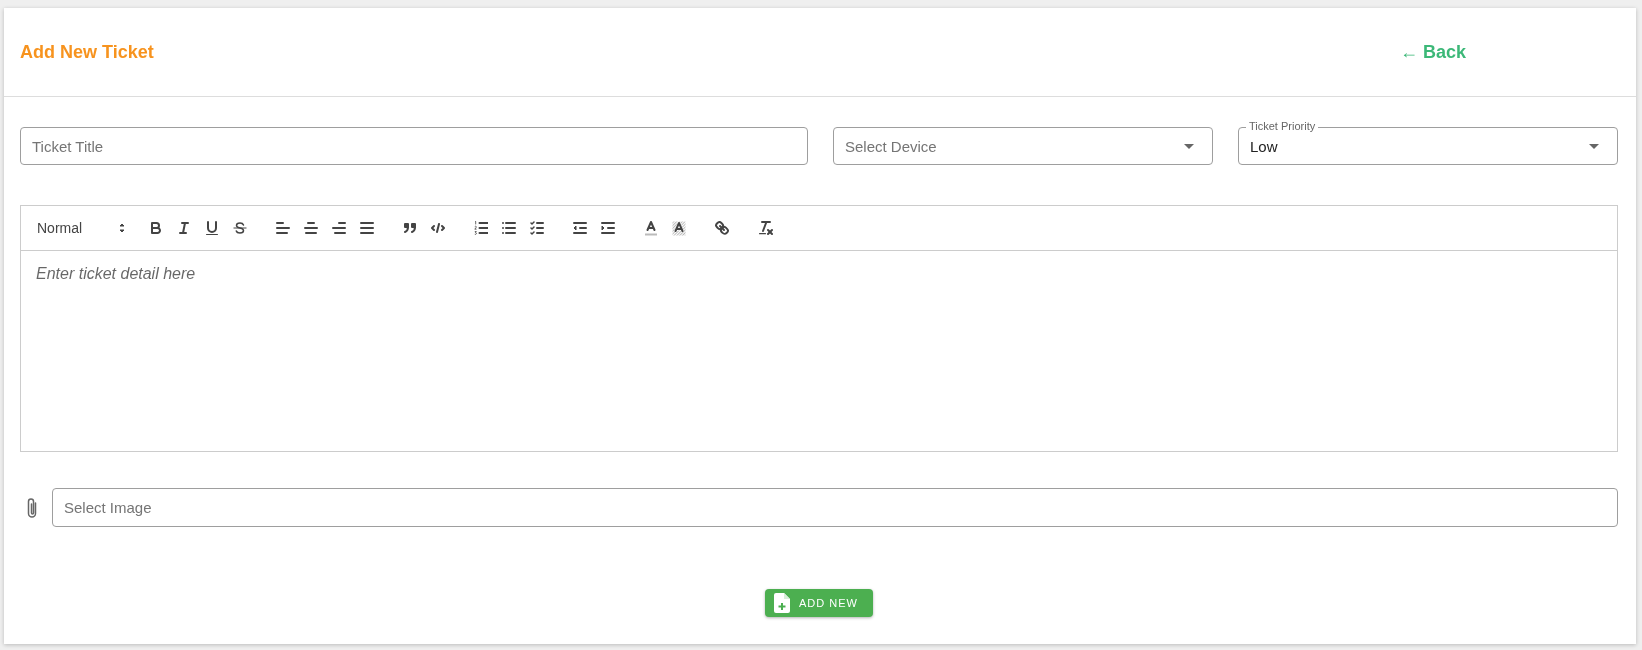 The height and width of the screenshot is (650, 1642). Describe the element at coordinates (1282, 126) in the screenshot. I see `field-label: Ticket Priority` at that location.